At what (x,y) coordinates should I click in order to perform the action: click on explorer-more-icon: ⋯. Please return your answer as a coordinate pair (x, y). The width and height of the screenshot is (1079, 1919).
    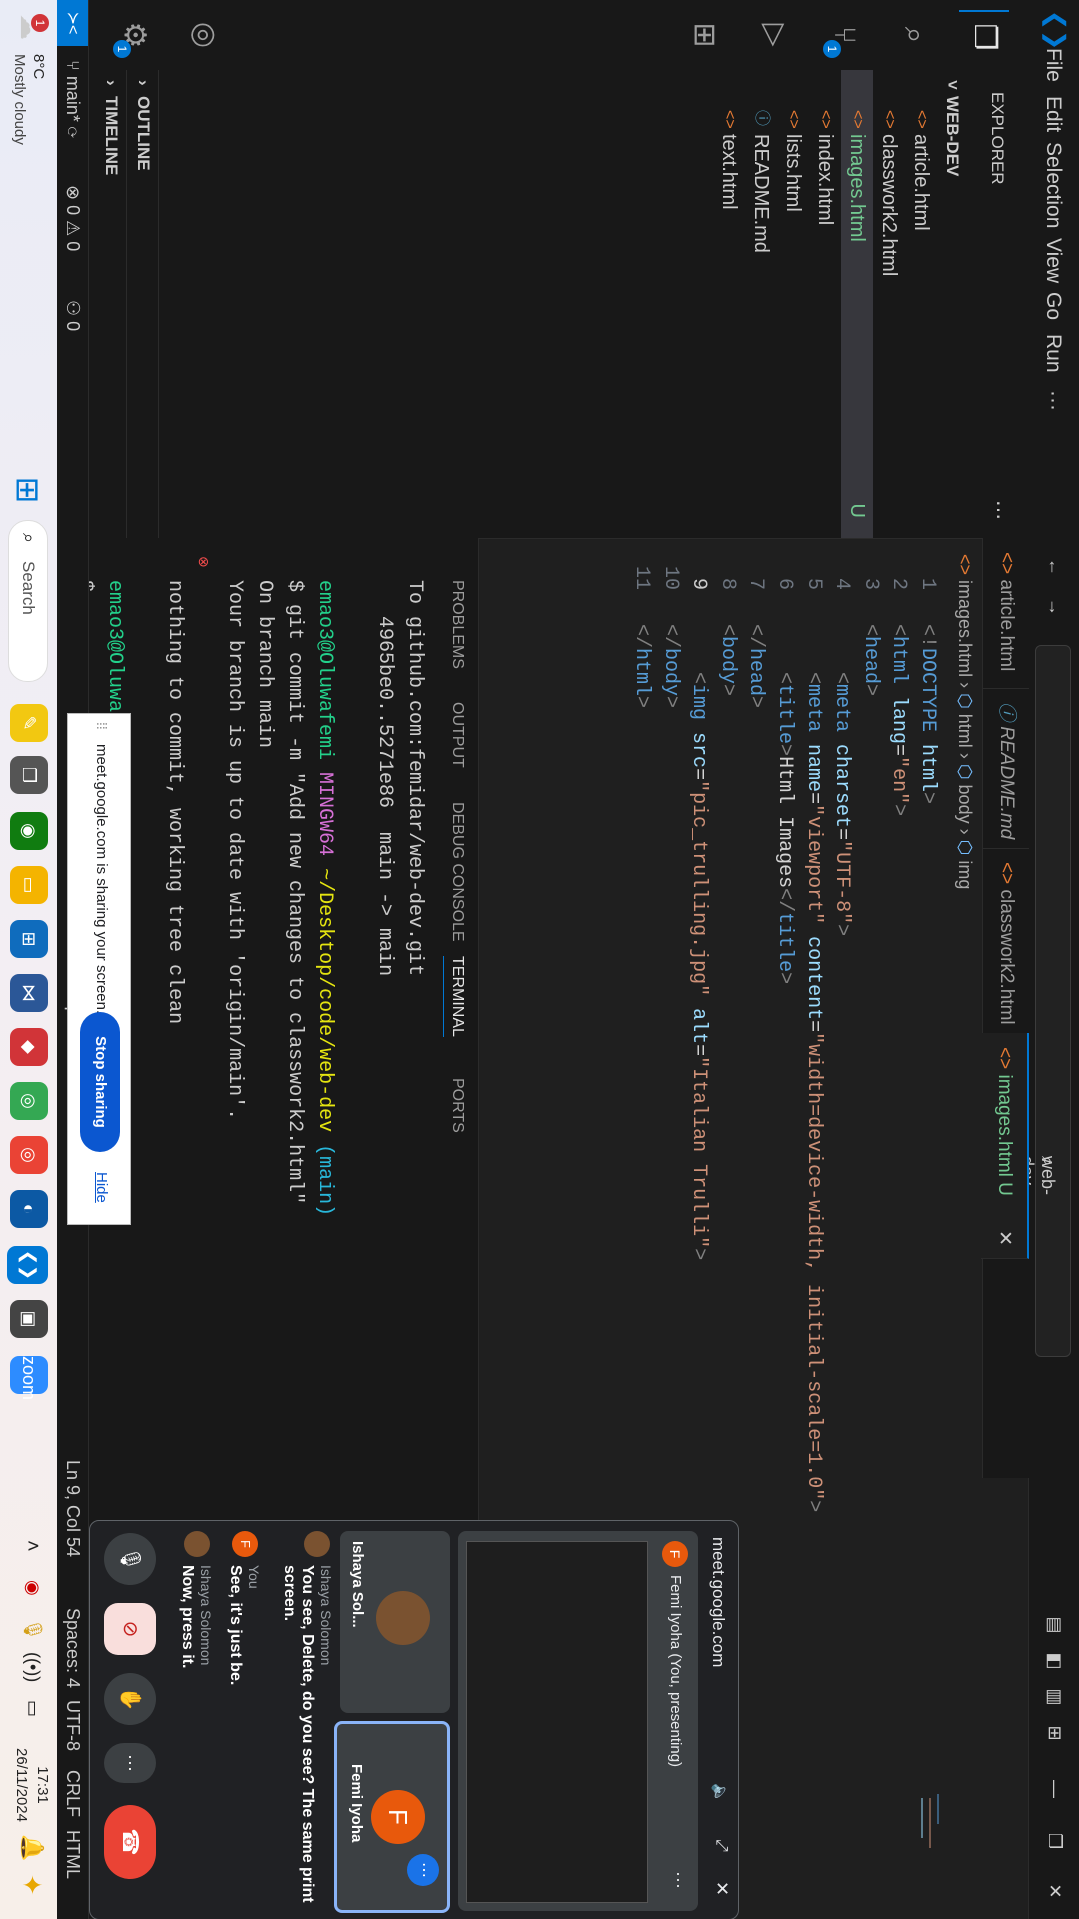
    Looking at the image, I should click on (998, 510).